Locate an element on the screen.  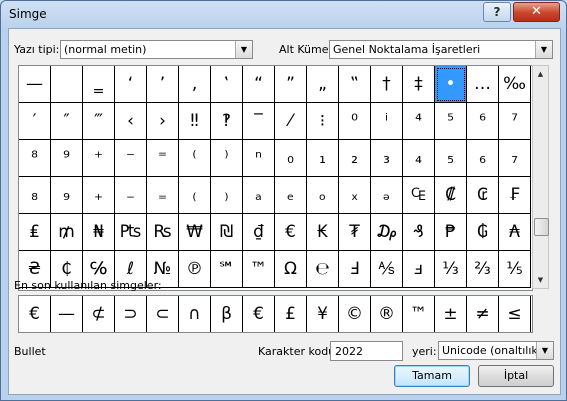
symbol-cell: € is located at coordinates (291, 232).